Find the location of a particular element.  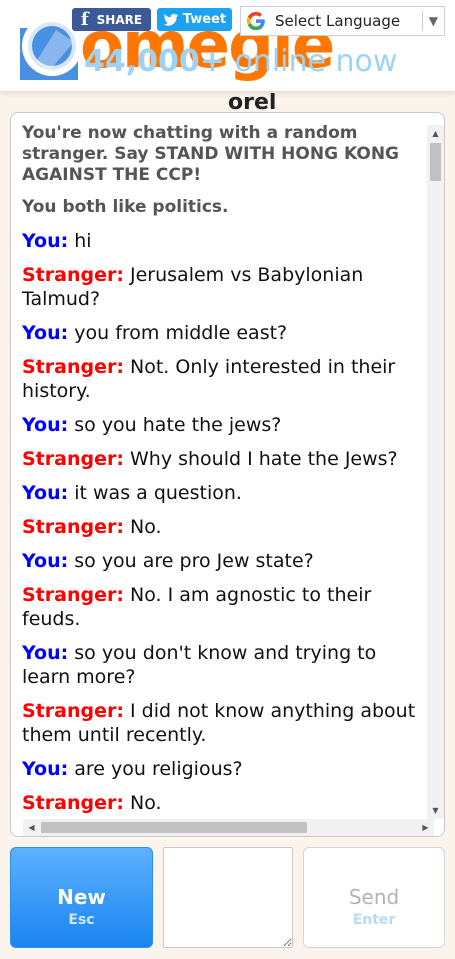

share-label: SHARE is located at coordinates (119, 19).